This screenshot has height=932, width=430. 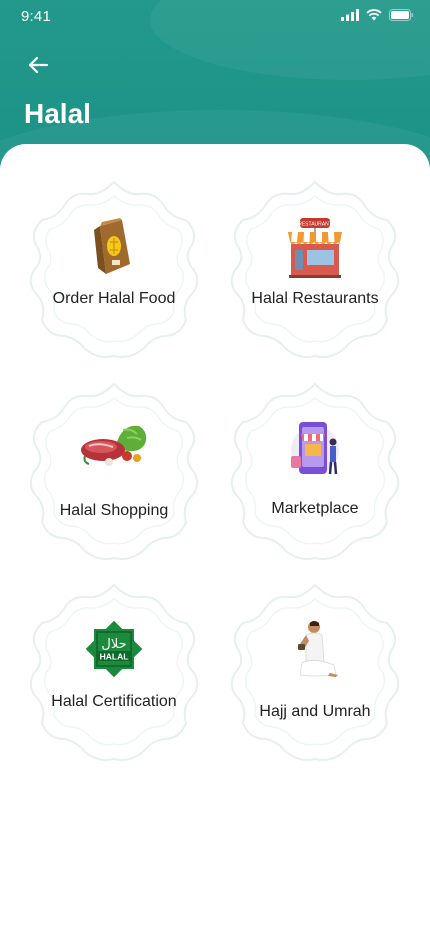 I want to click on halal-certificate-icon: حلال HALAL, so click(x=114, y=649).